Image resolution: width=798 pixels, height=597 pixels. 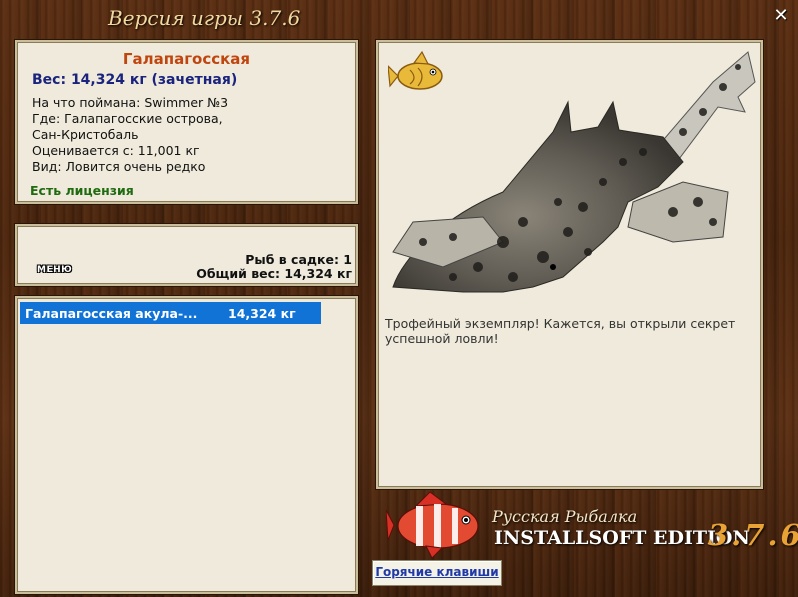 I want to click on valued-from-info: Оценивается с: 11,001 кг, so click(x=116, y=150).